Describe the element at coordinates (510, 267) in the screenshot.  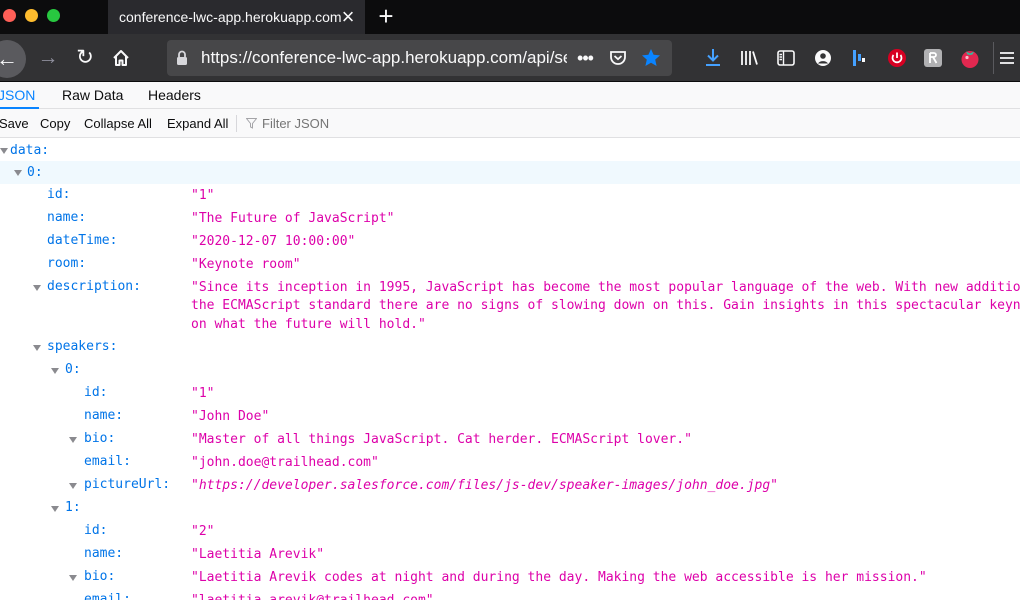
I see `tree-row: room: "Keynote room"` at that location.